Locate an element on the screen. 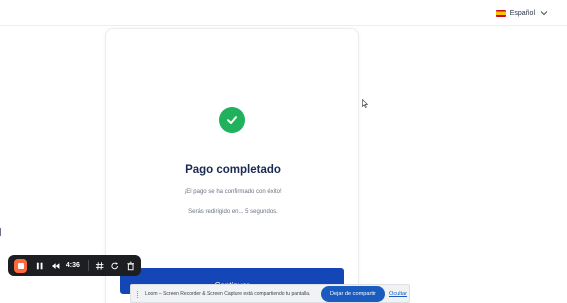  hide-link: Ocultar is located at coordinates (398, 294).